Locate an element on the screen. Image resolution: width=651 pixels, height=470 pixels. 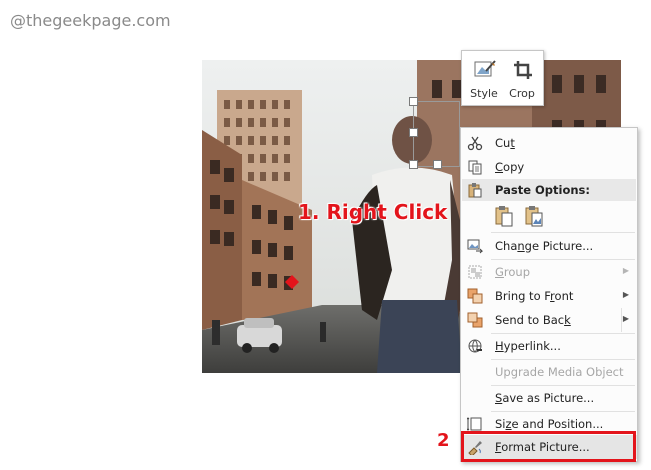
menu-item-upgrade-media-object: Upgrade Media Object is located at coordinates (549, 372).